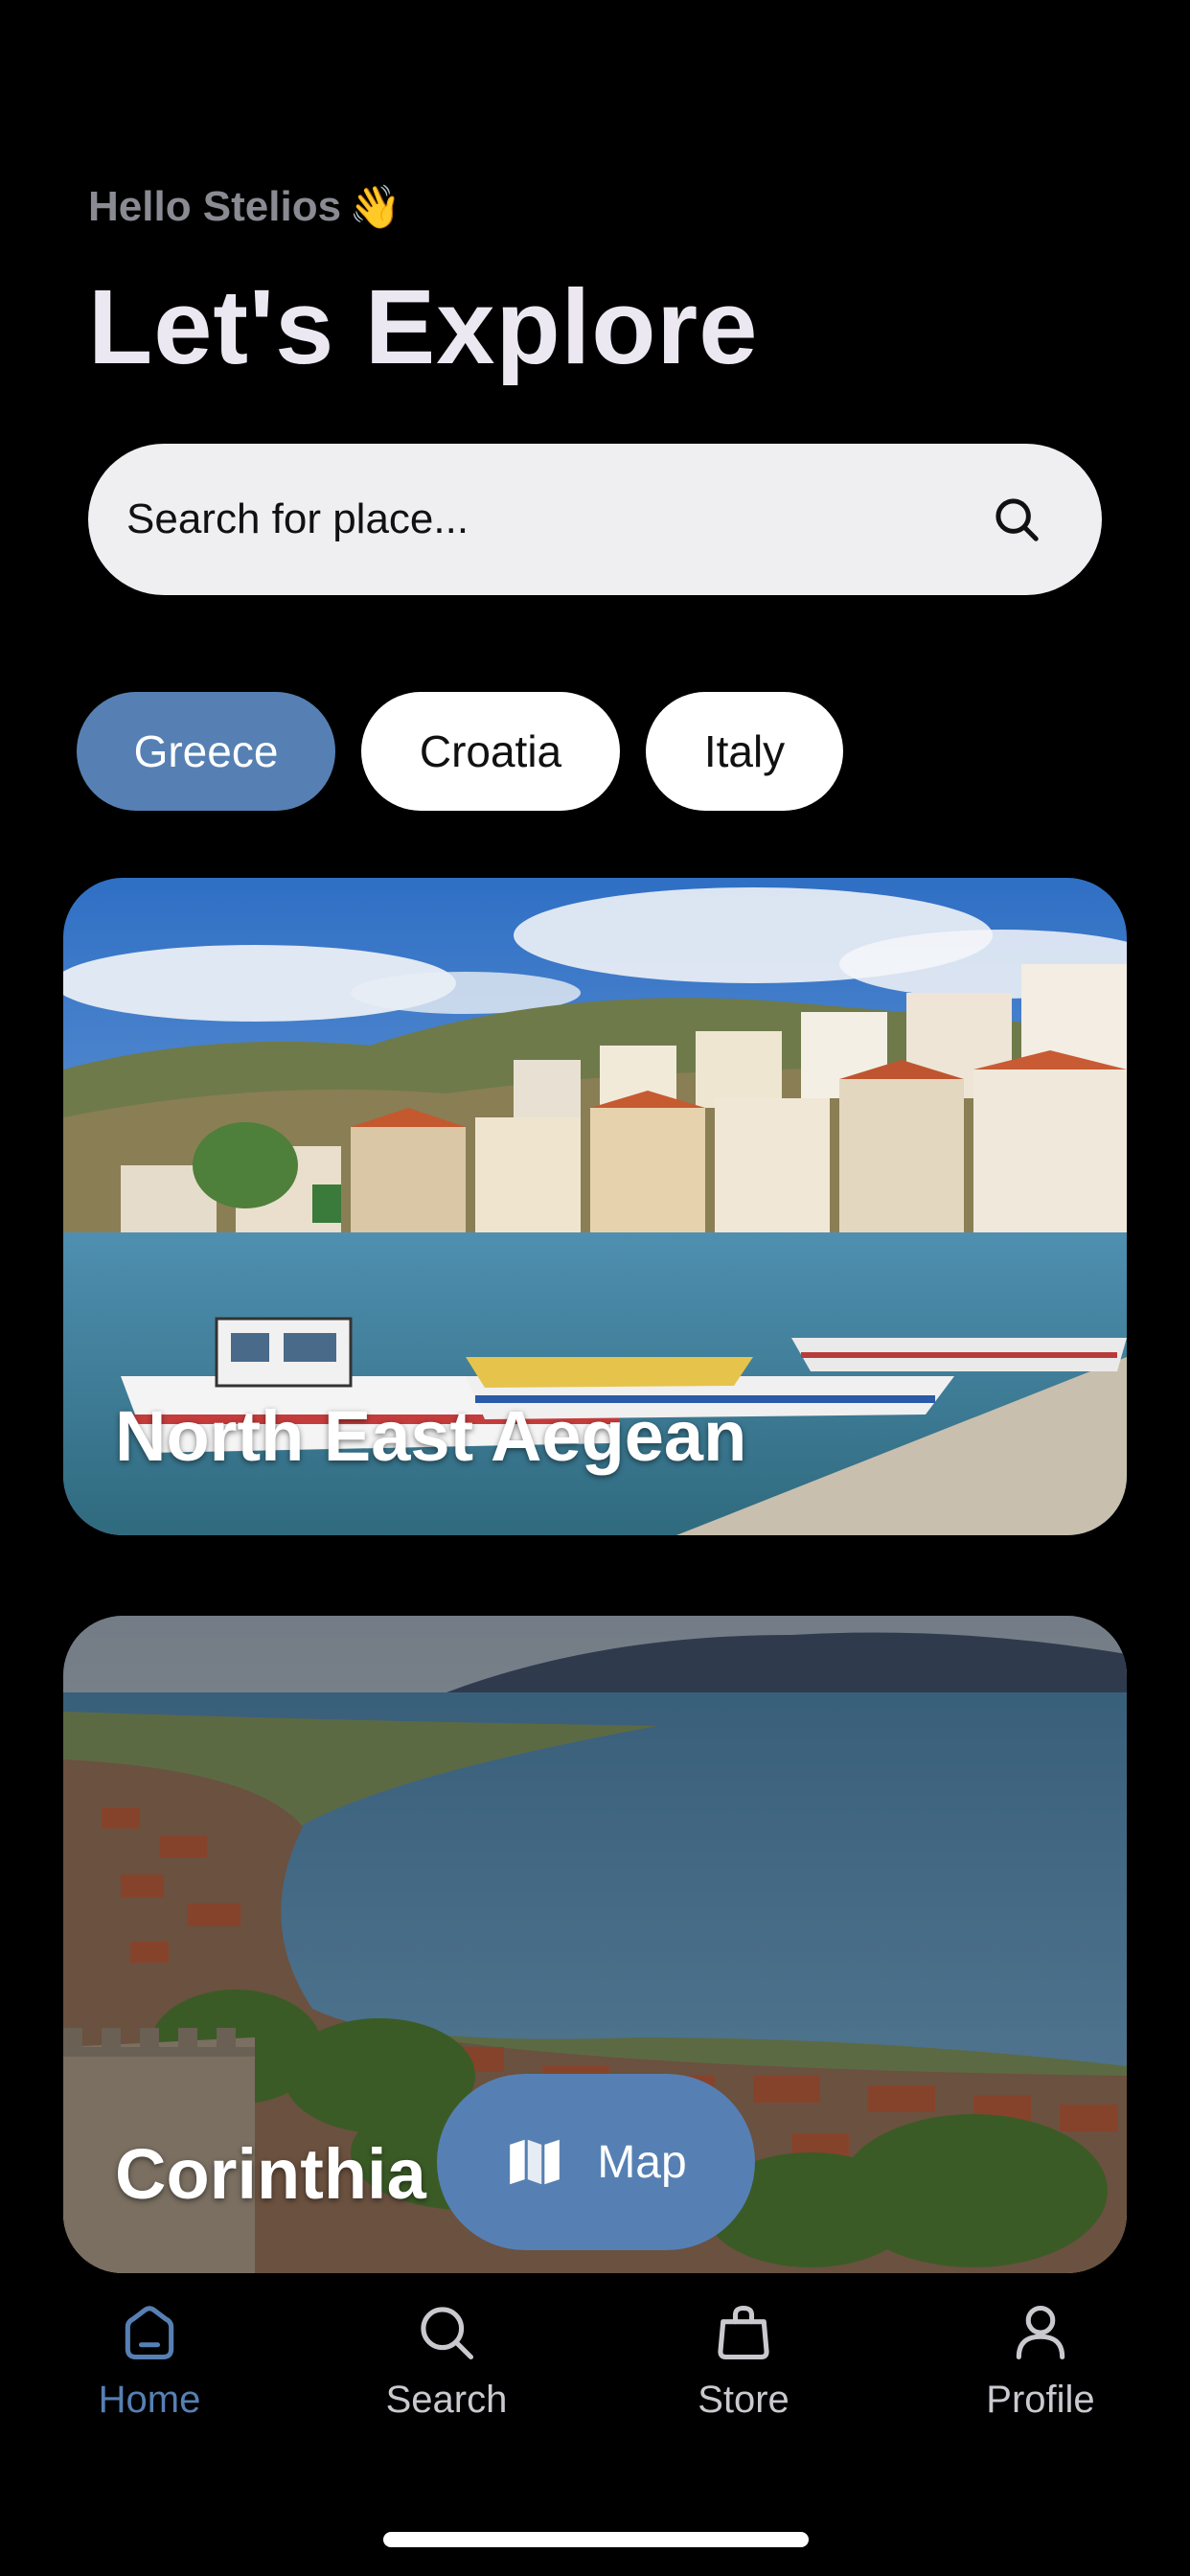 This screenshot has width=1190, height=2576. I want to click on tab-store: Store, so click(744, 2361).